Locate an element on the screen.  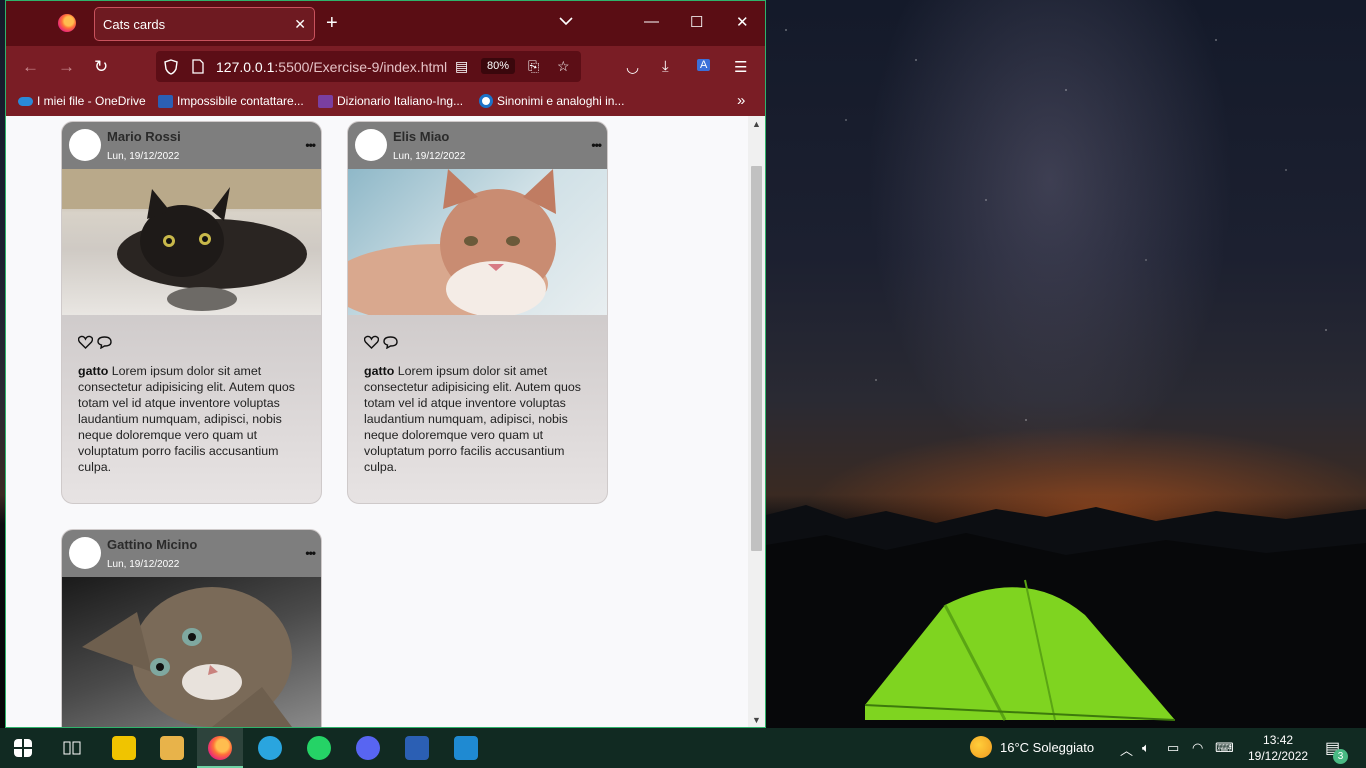
more-bookmarks-icon: » is located at coordinates (741, 100).